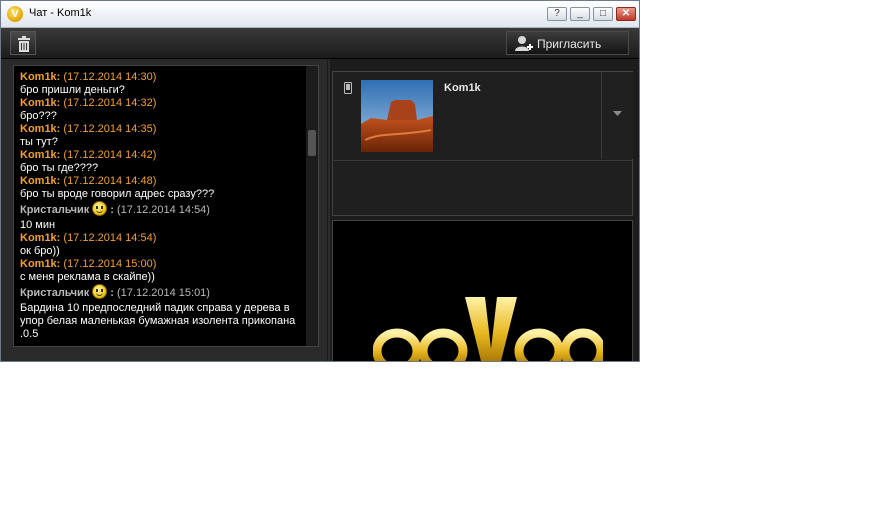 The width and height of the screenshot is (889, 515). I want to click on help-button: ?, so click(557, 14).